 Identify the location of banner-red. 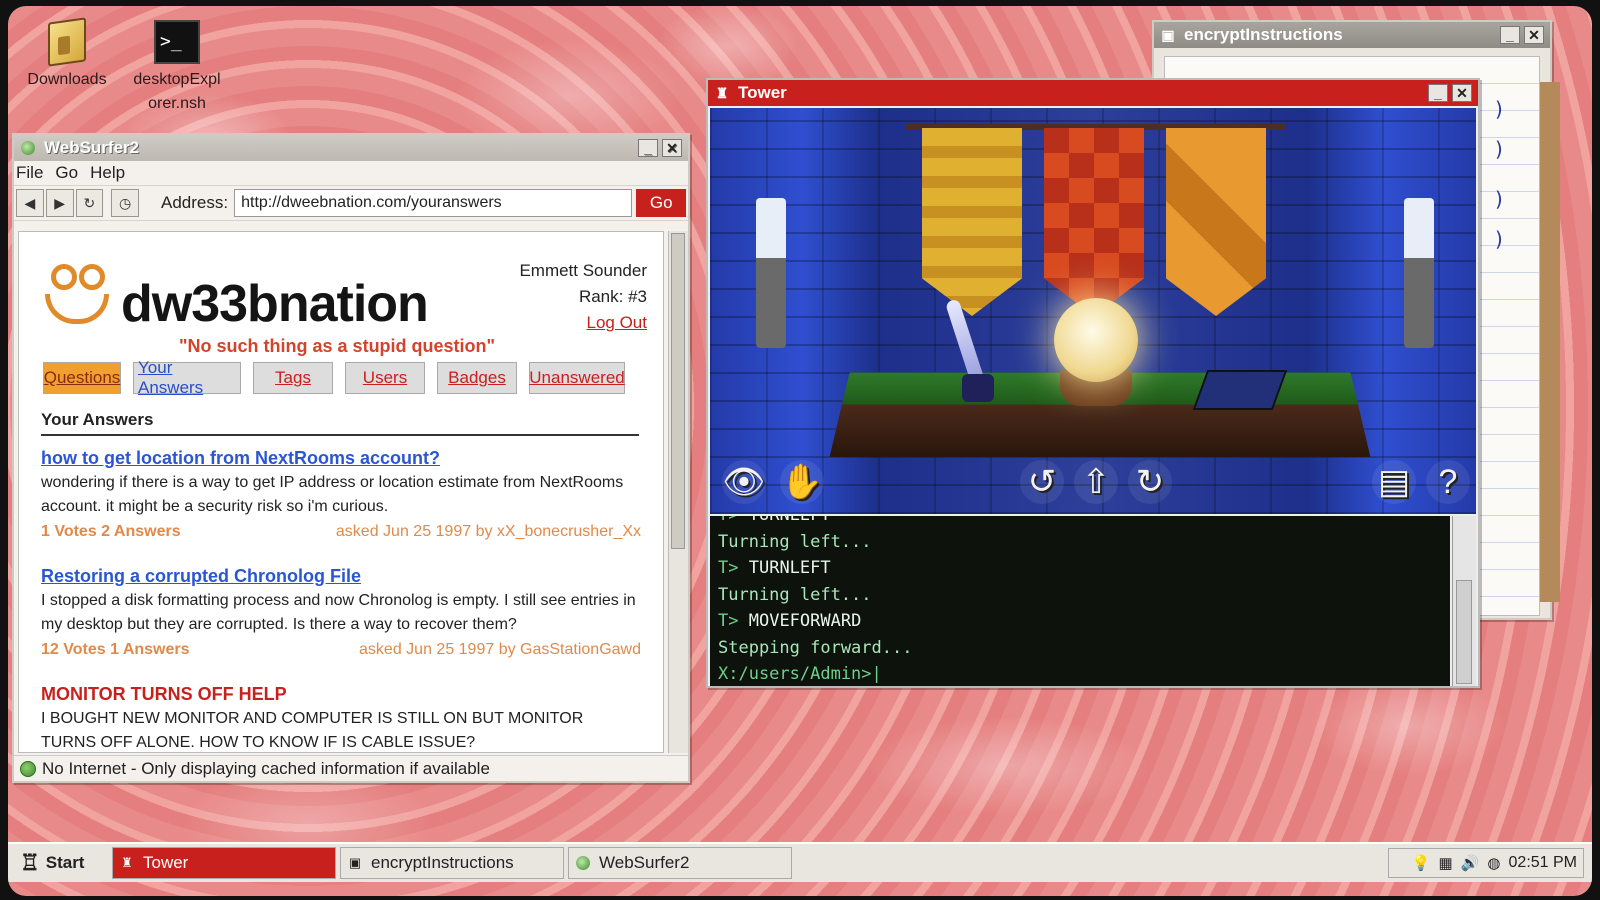
(1094, 222).